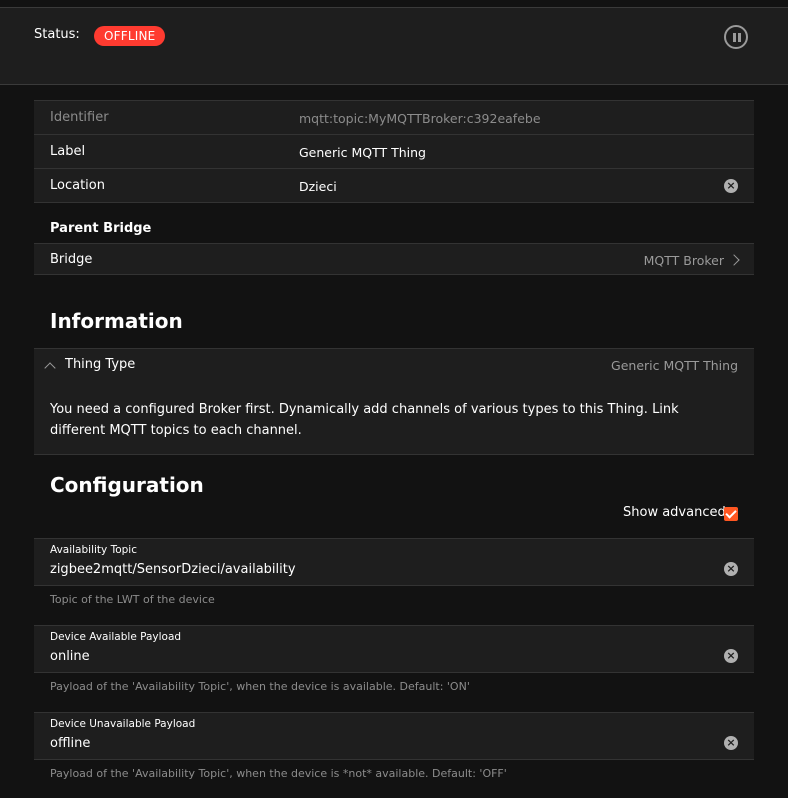  Describe the element at coordinates (123, 724) in the screenshot. I see `field-label: Device Unavailable Payload` at that location.